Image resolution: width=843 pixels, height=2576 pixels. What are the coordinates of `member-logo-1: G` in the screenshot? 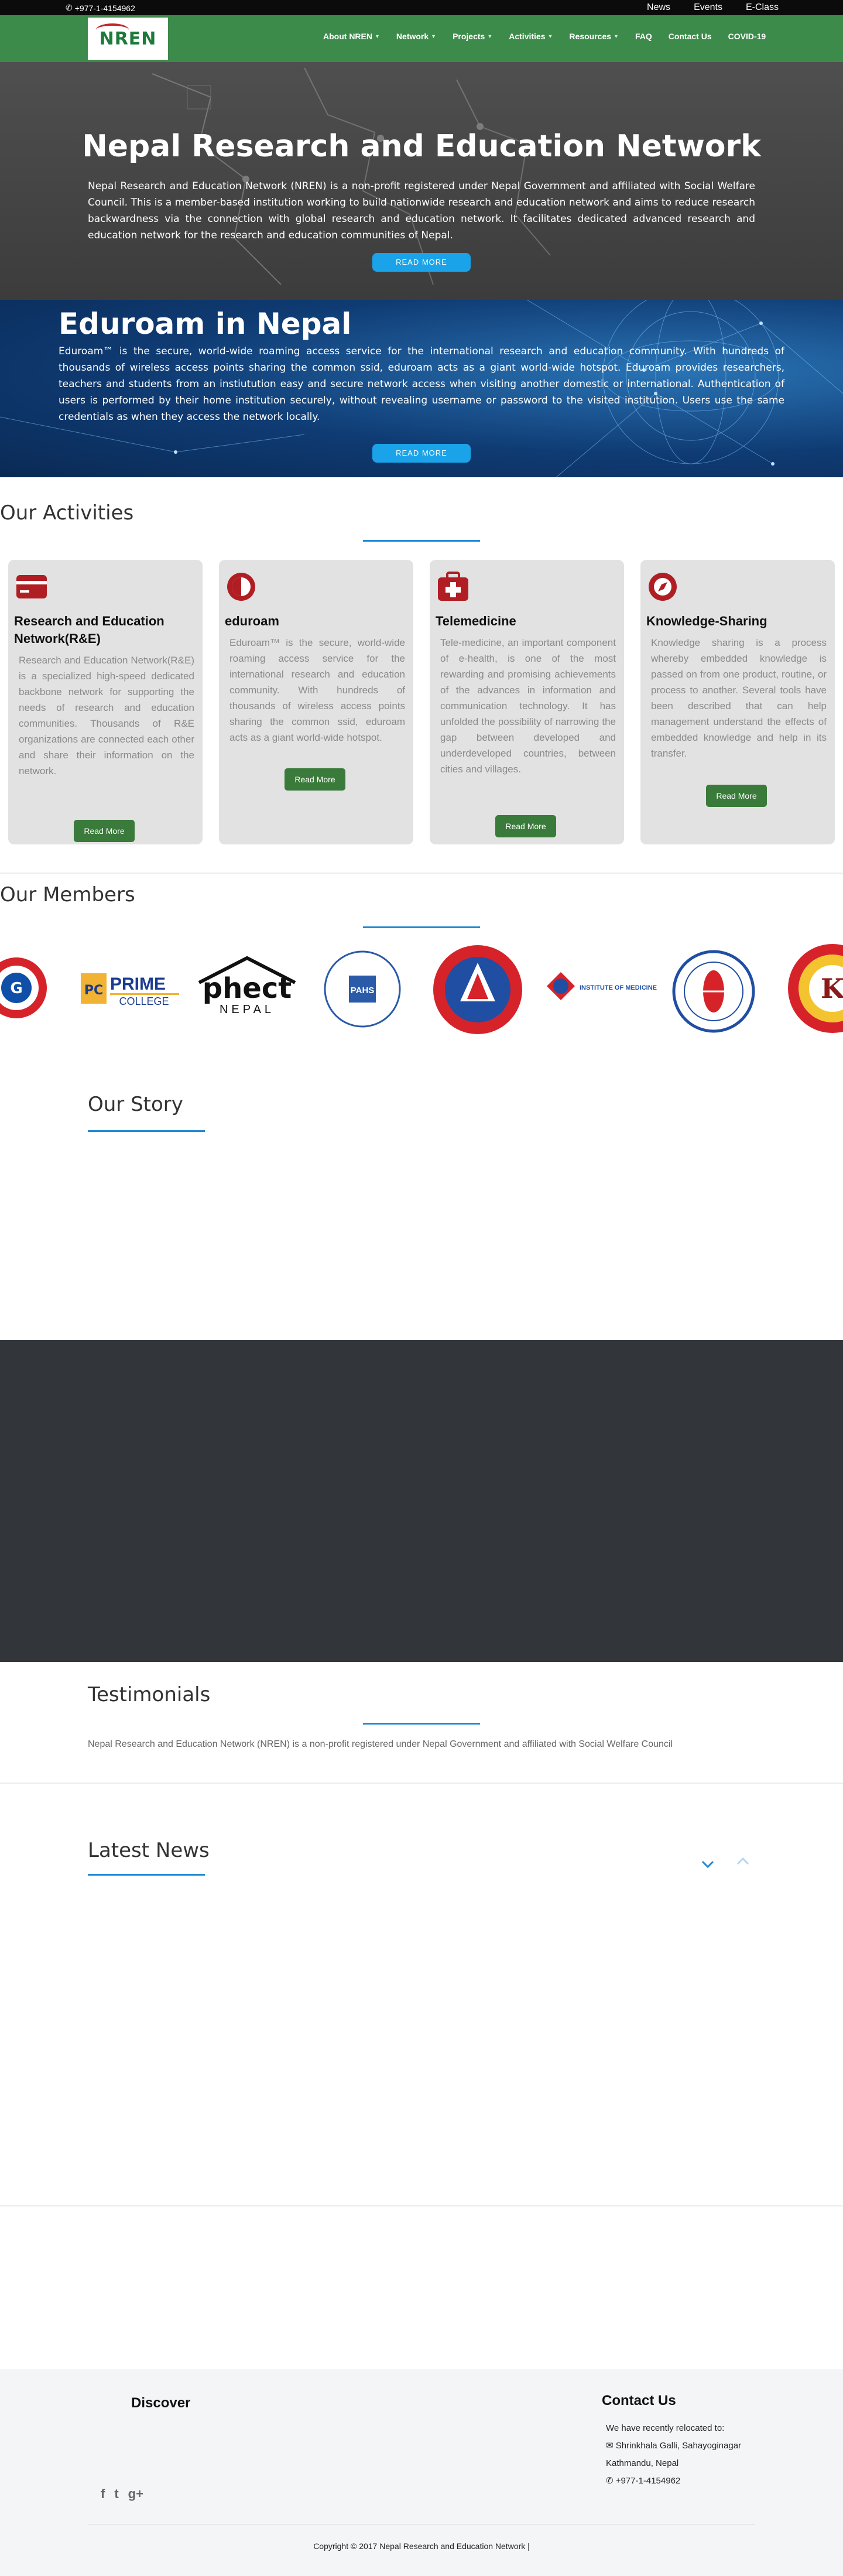 It's located at (27, 988).